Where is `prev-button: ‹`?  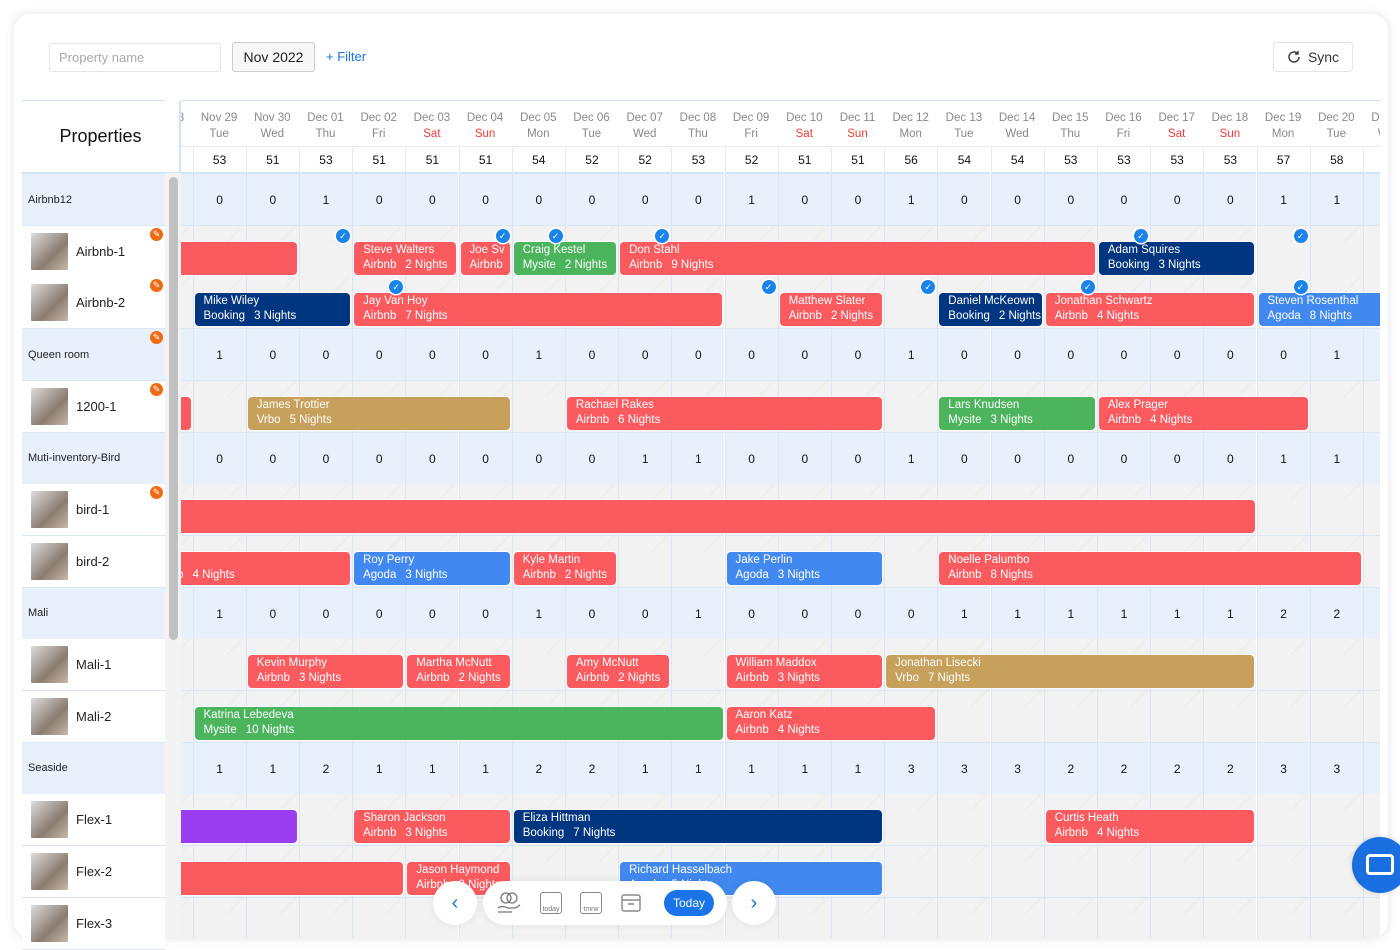
prev-button: ‹ is located at coordinates (455, 903).